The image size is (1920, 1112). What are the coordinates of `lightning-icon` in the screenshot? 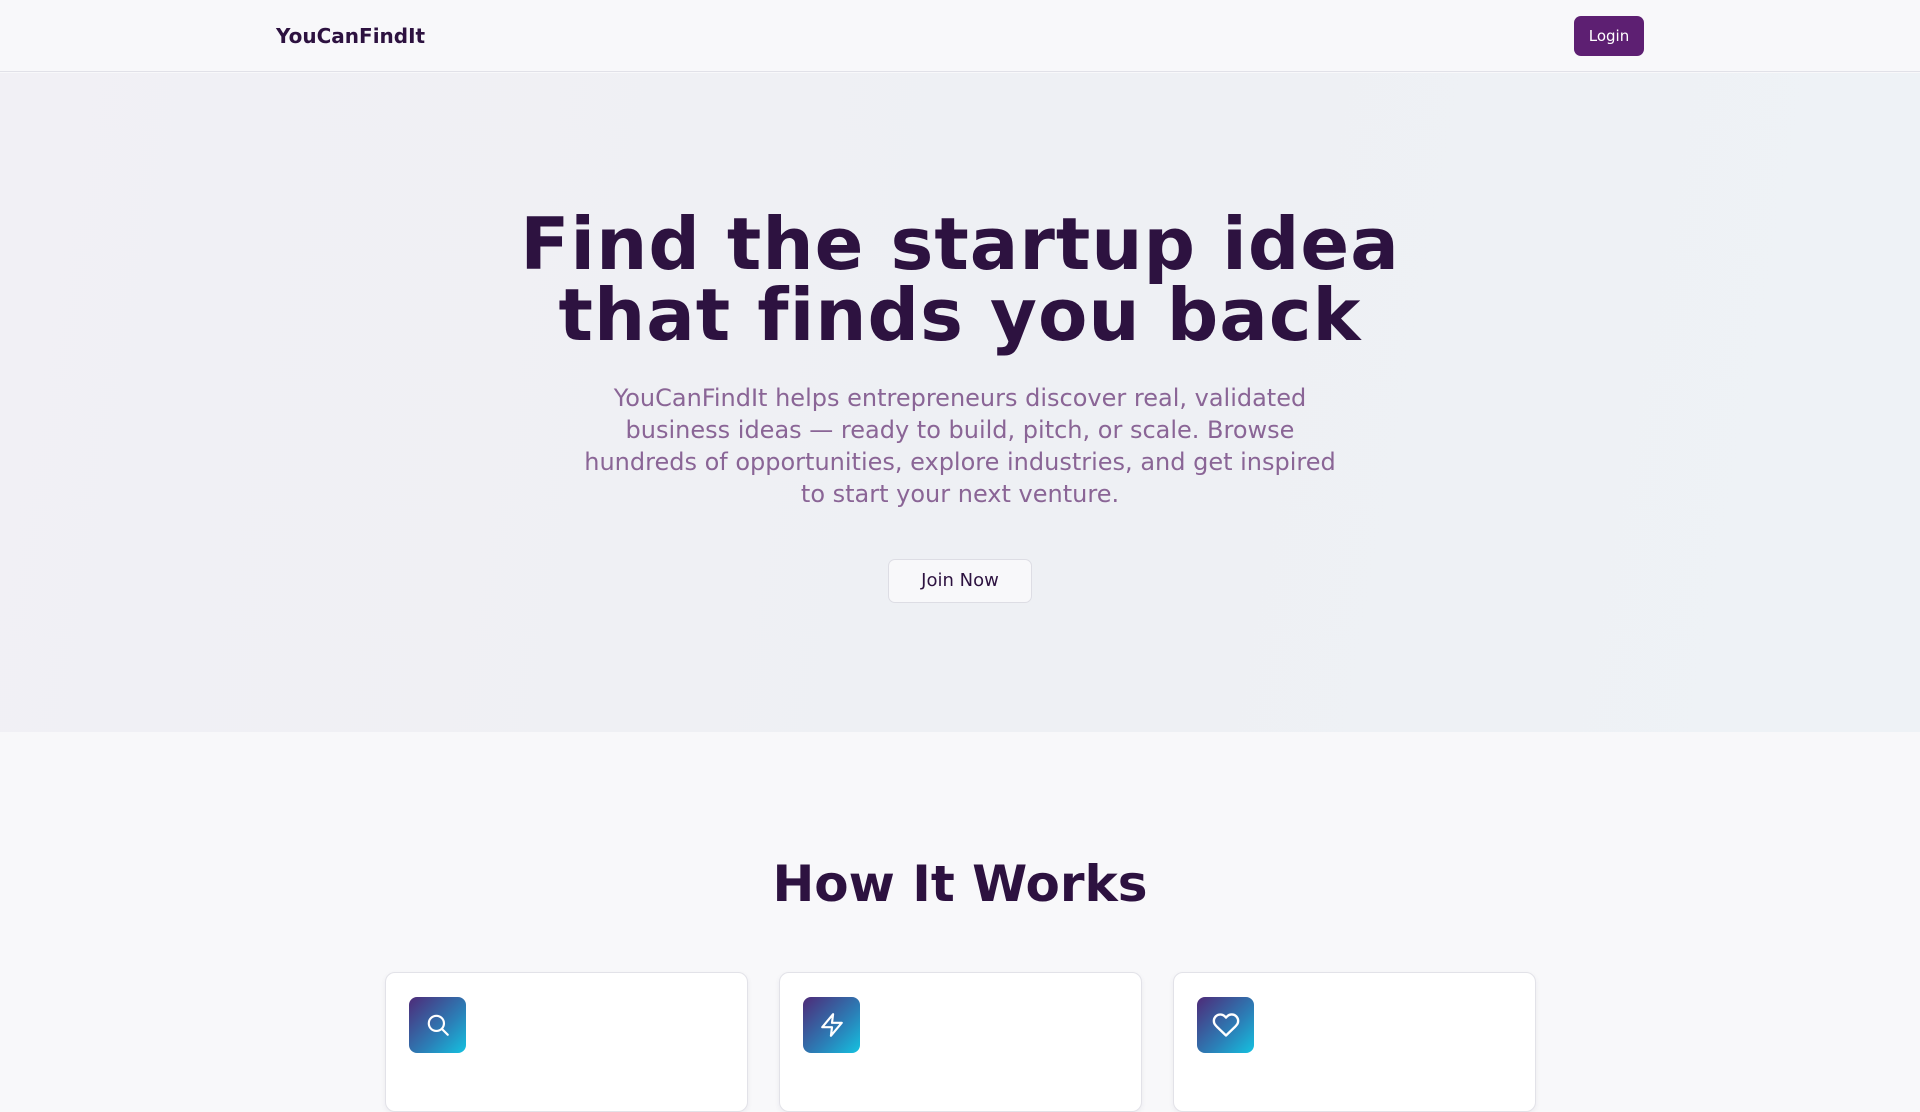 It's located at (831, 1025).